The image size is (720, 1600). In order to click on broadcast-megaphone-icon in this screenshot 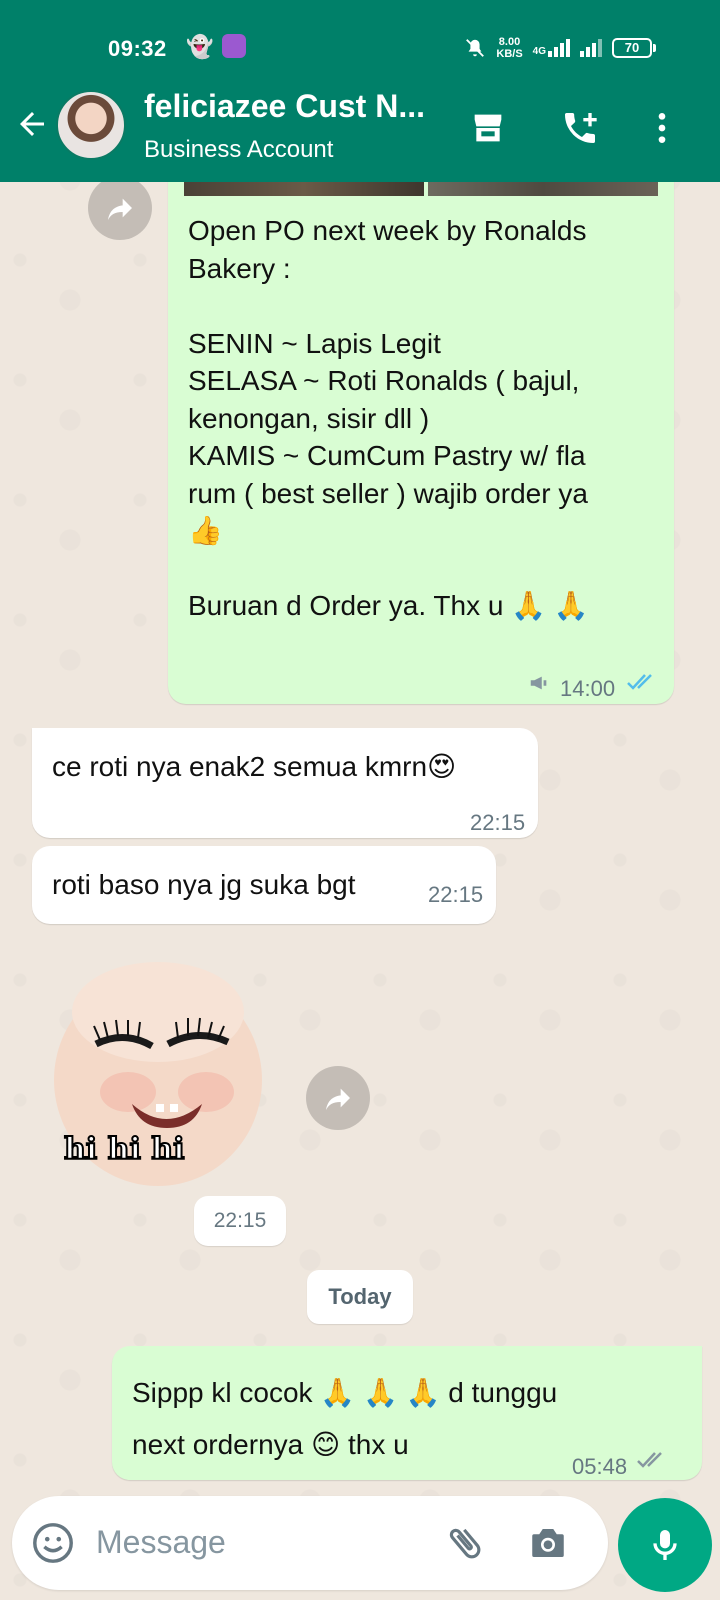, I will do `click(538, 683)`.